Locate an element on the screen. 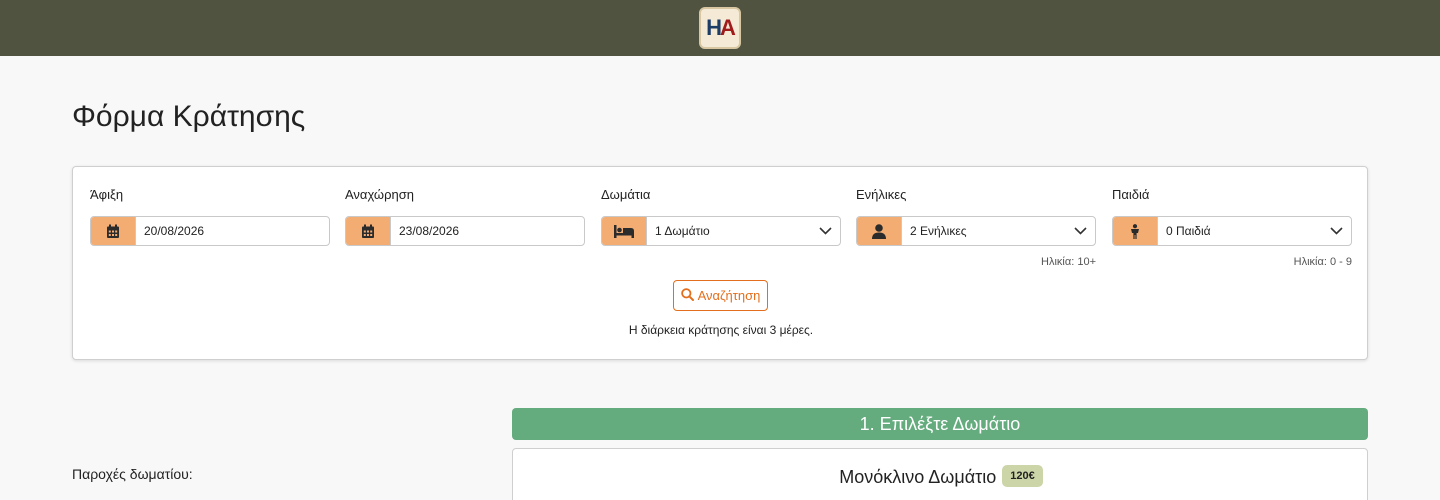  bed-icon is located at coordinates (624, 231).